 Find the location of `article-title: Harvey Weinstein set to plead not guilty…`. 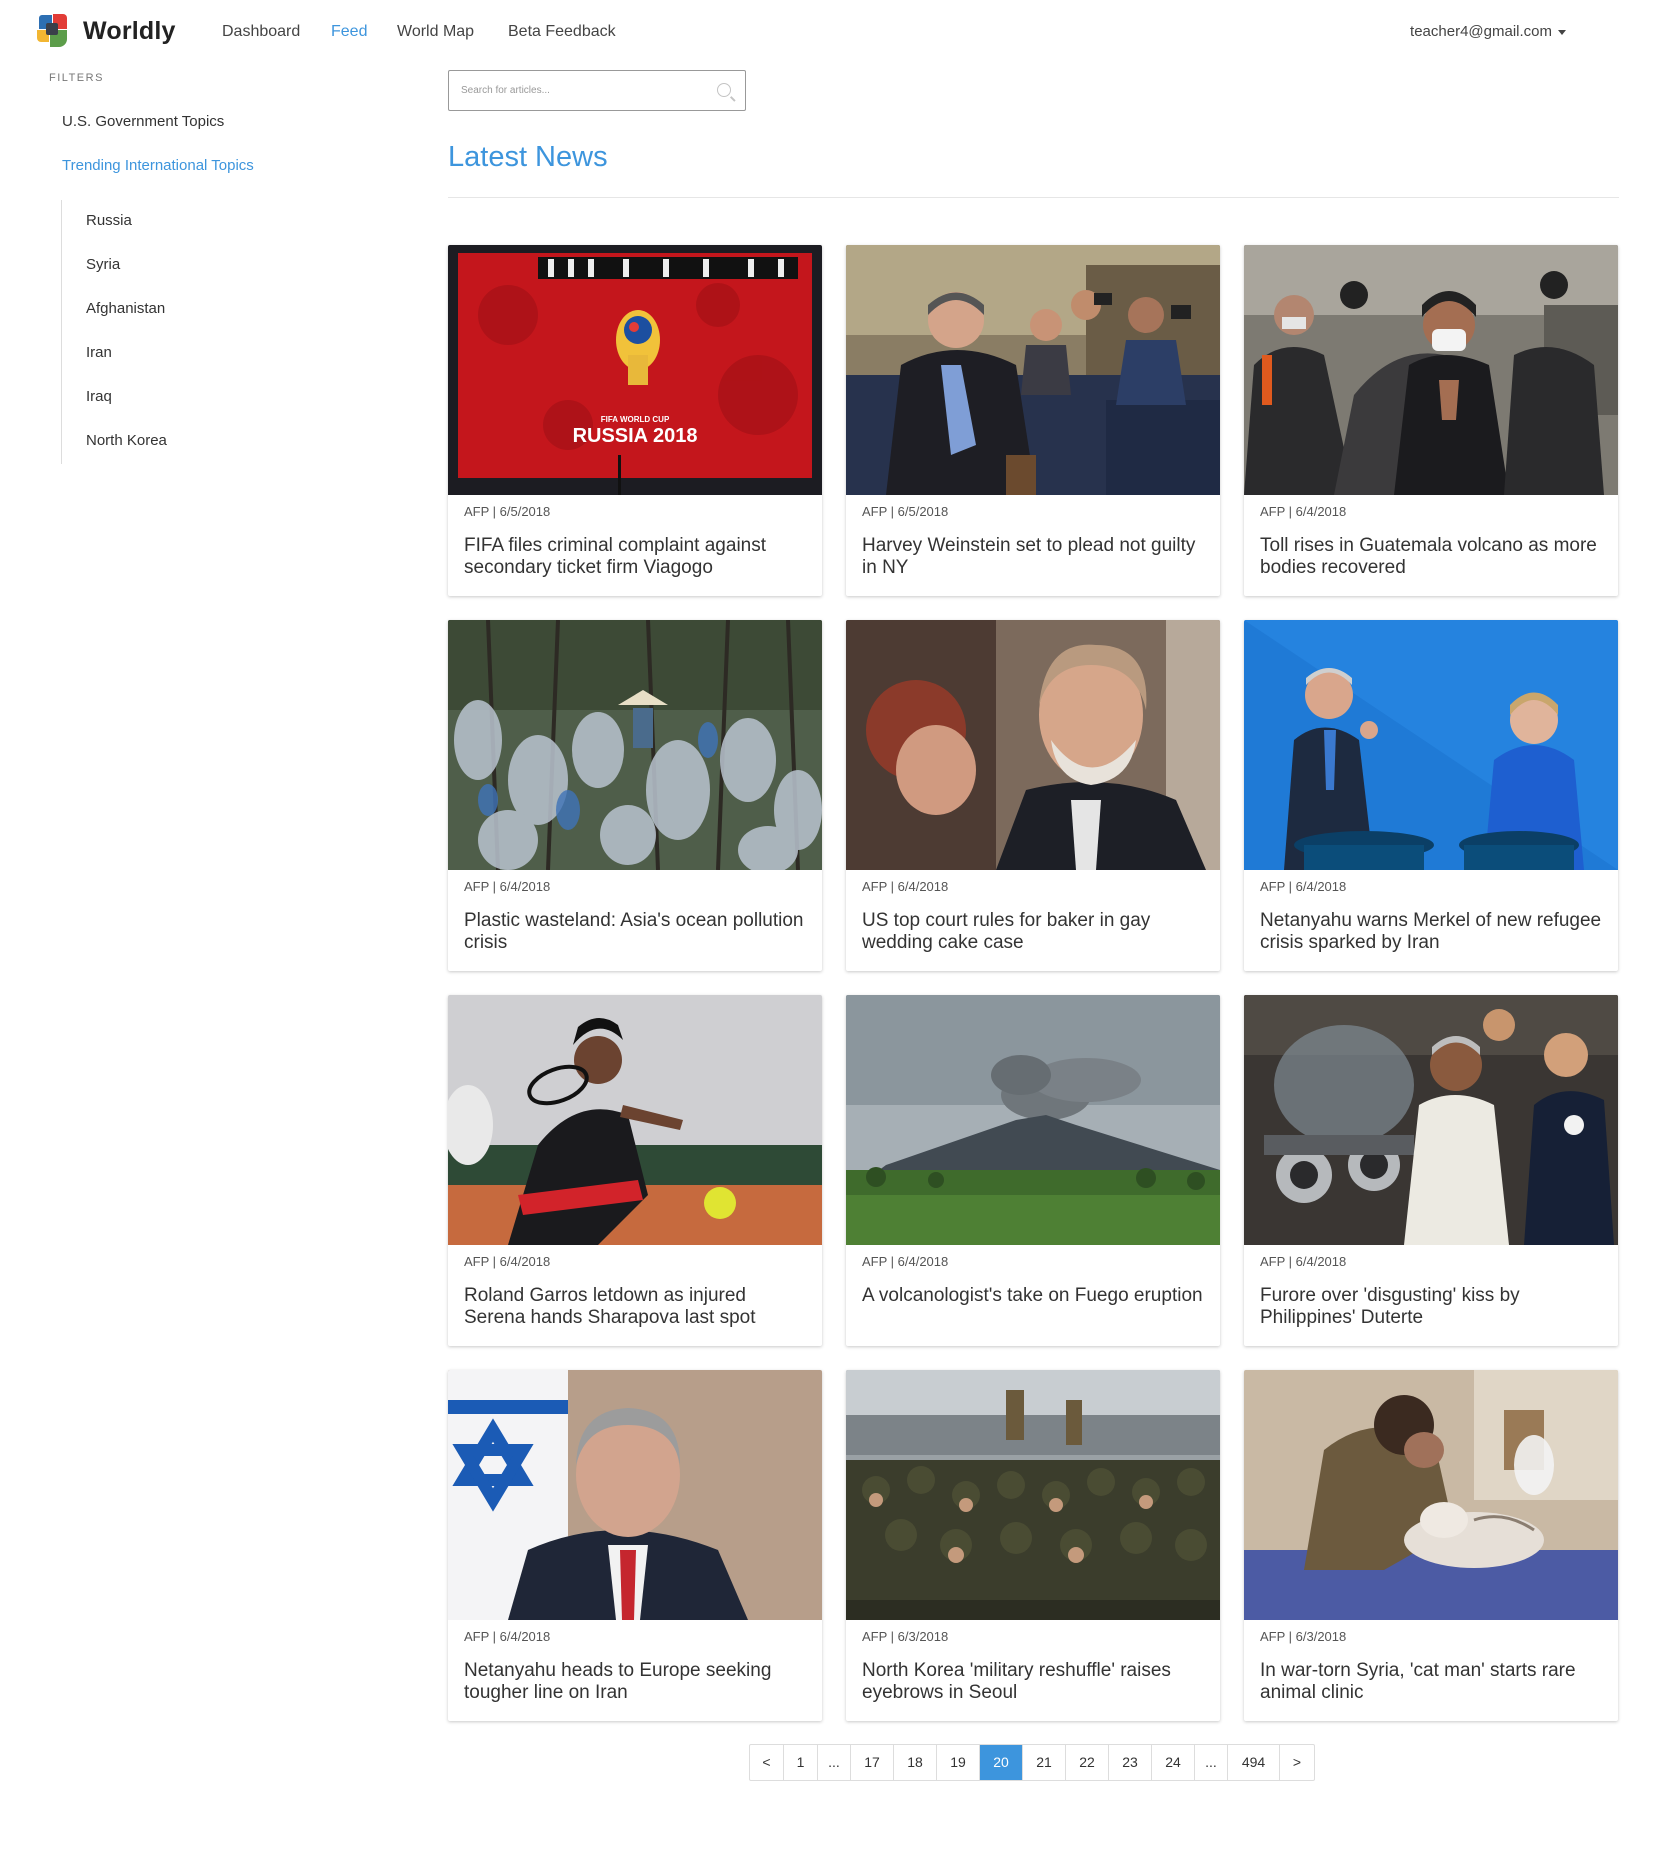

article-title: Harvey Weinstein set to plead not guilty… is located at coordinates (1034, 557).